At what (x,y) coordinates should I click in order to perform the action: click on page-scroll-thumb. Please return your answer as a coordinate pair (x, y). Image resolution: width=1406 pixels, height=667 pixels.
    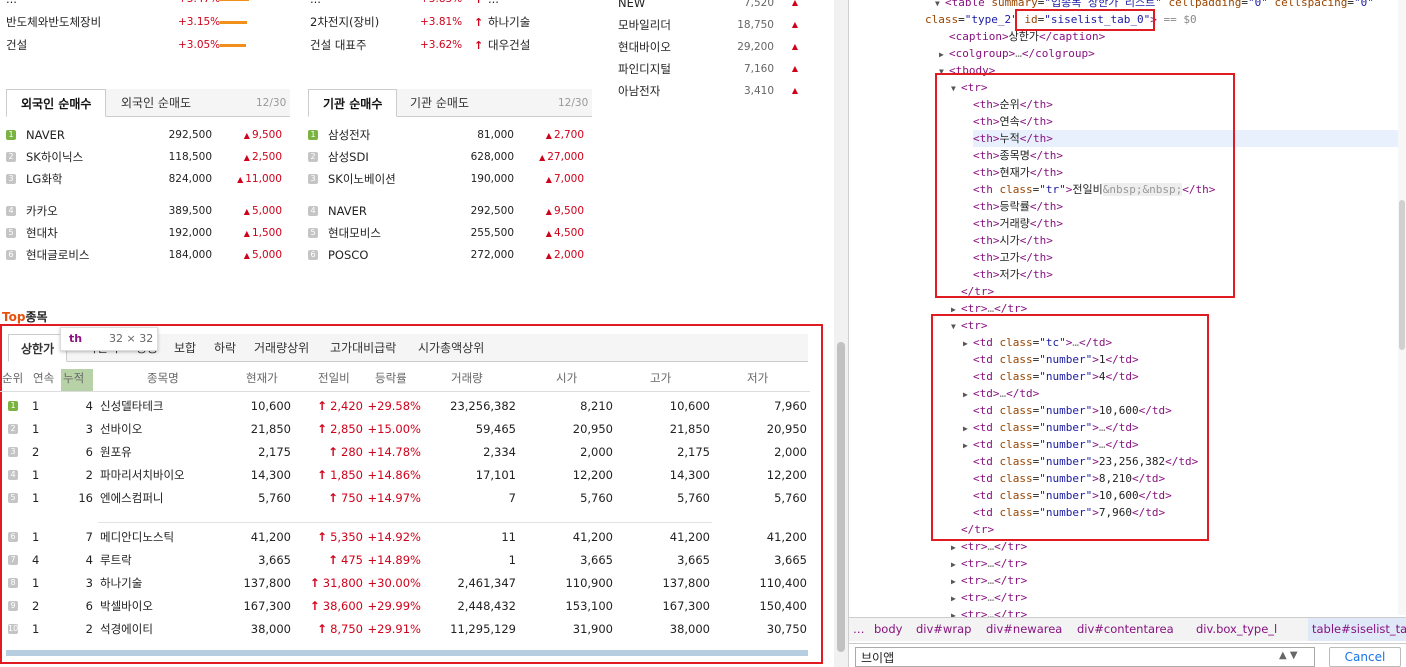
    Looking at the image, I should click on (841, 497).